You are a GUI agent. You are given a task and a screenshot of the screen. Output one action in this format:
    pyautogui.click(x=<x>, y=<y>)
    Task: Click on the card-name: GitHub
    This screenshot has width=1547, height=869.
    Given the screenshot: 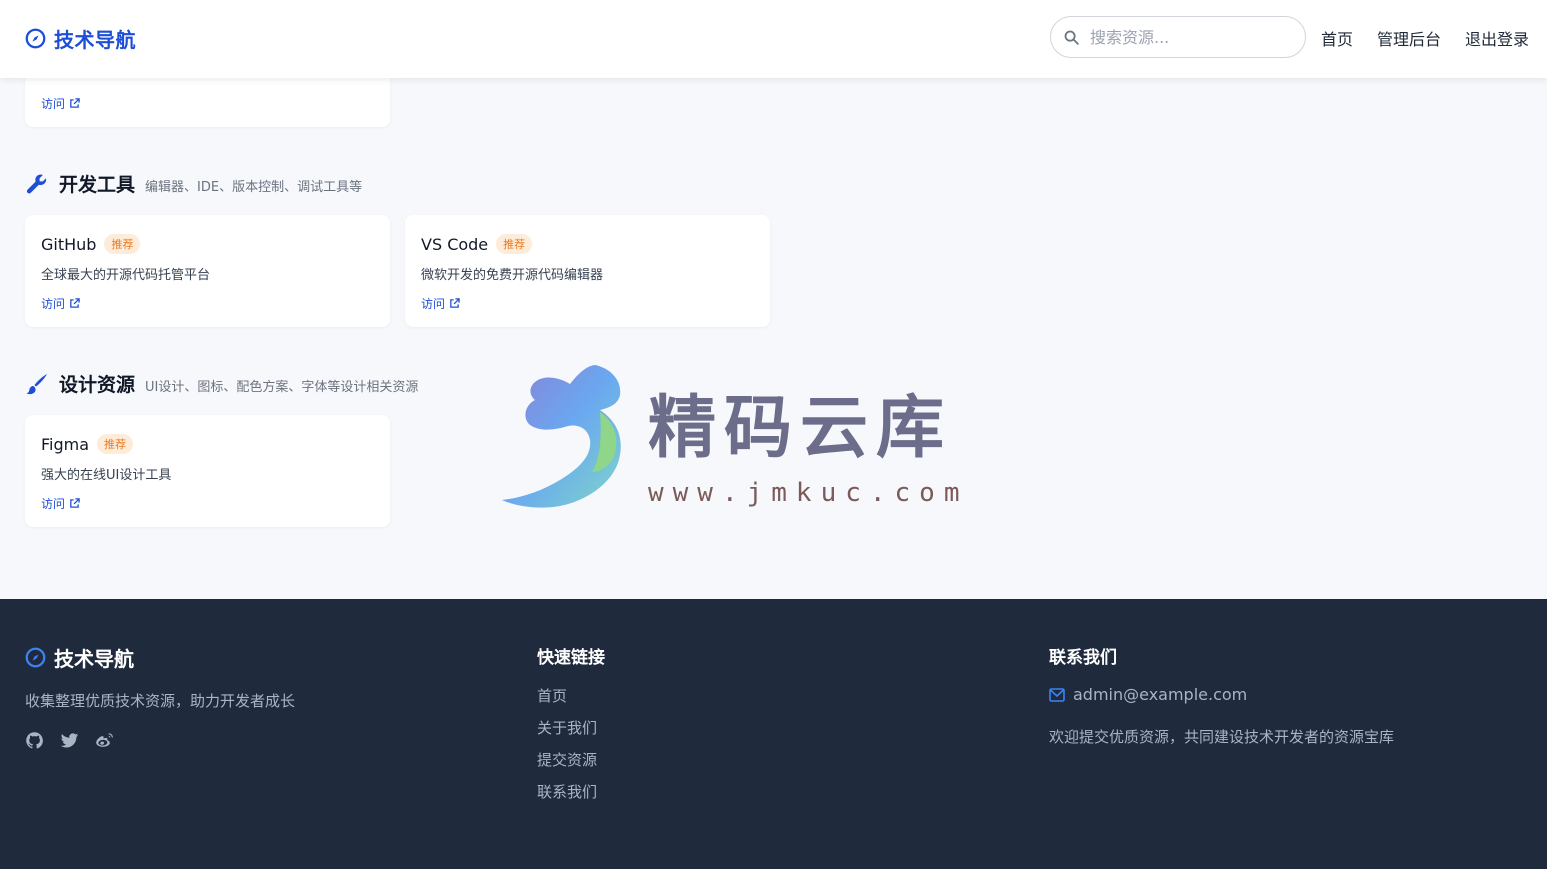 What is the action you would take?
    pyautogui.click(x=69, y=244)
    